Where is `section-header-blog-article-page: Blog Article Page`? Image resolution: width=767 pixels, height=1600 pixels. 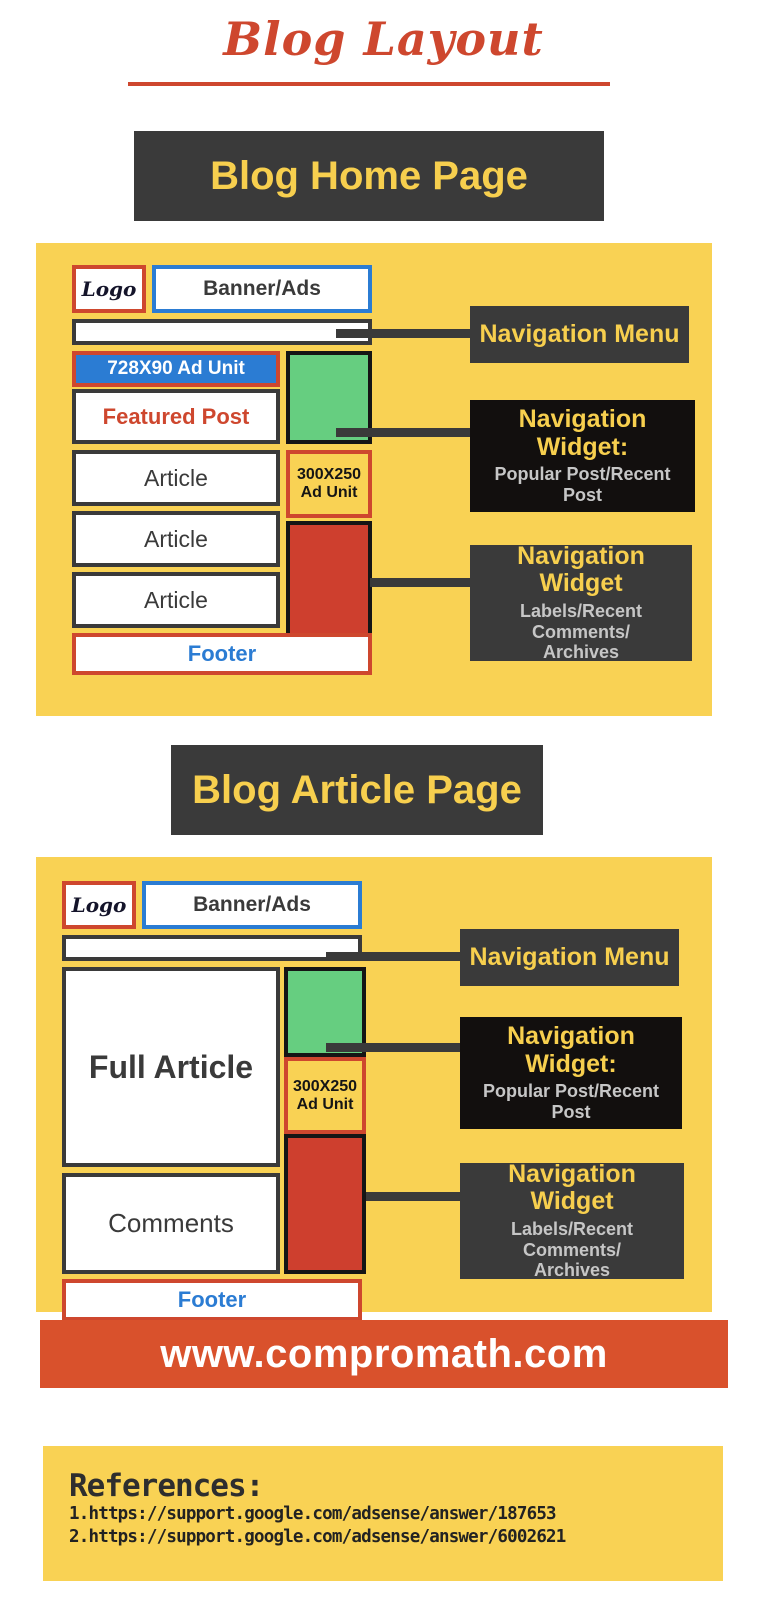 section-header-blog-article-page: Blog Article Page is located at coordinates (357, 790).